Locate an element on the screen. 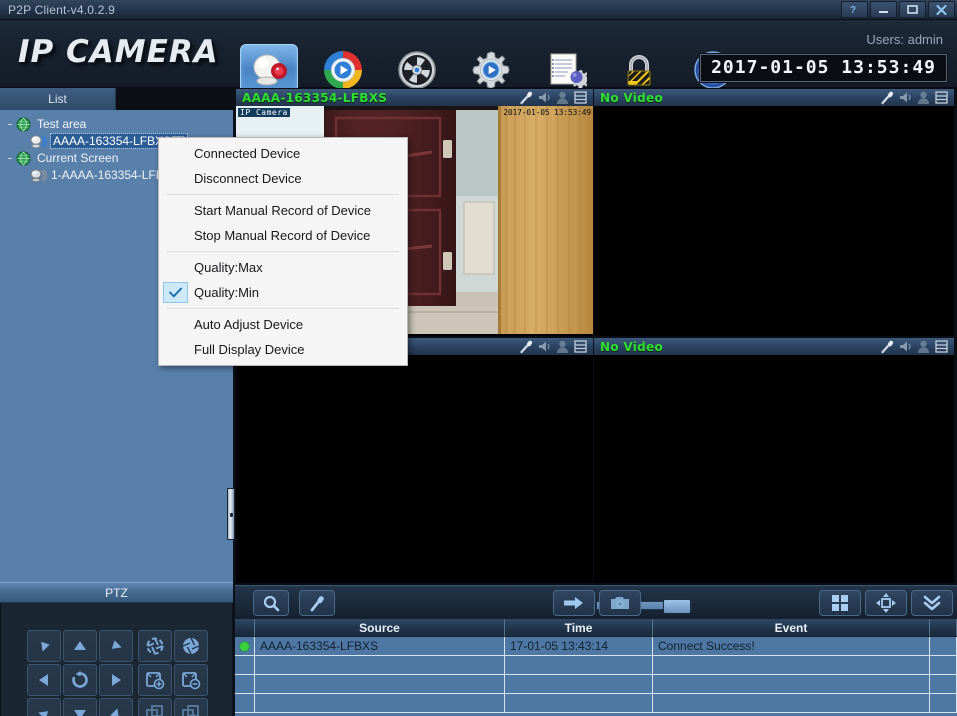 The image size is (957, 716). iris-close-icon is located at coordinates (191, 646).